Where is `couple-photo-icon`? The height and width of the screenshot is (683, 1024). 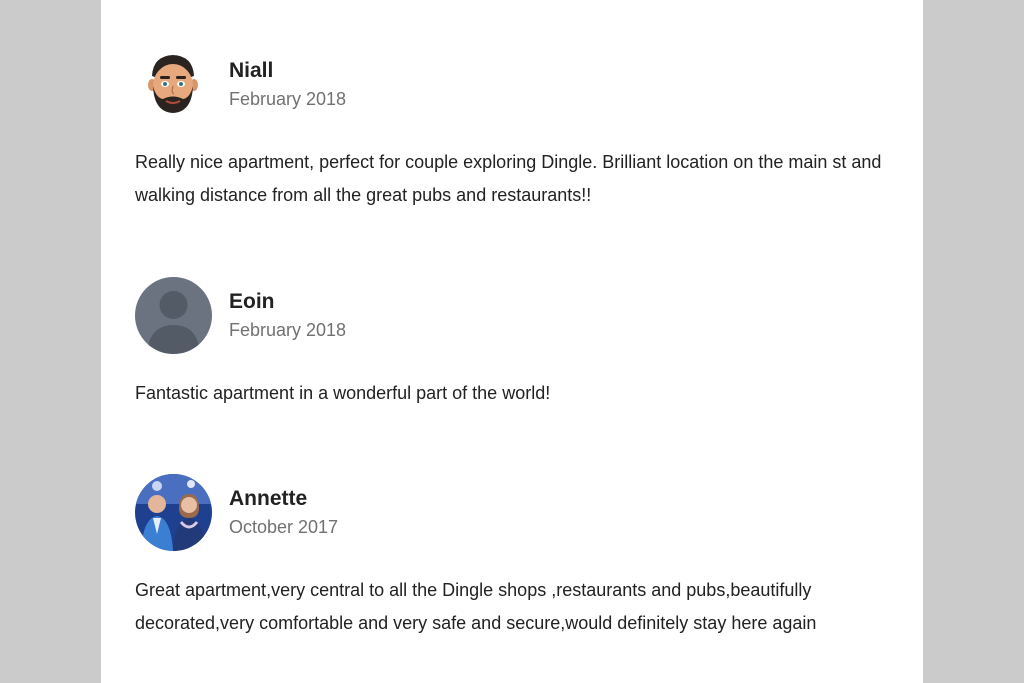 couple-photo-icon is located at coordinates (173, 512).